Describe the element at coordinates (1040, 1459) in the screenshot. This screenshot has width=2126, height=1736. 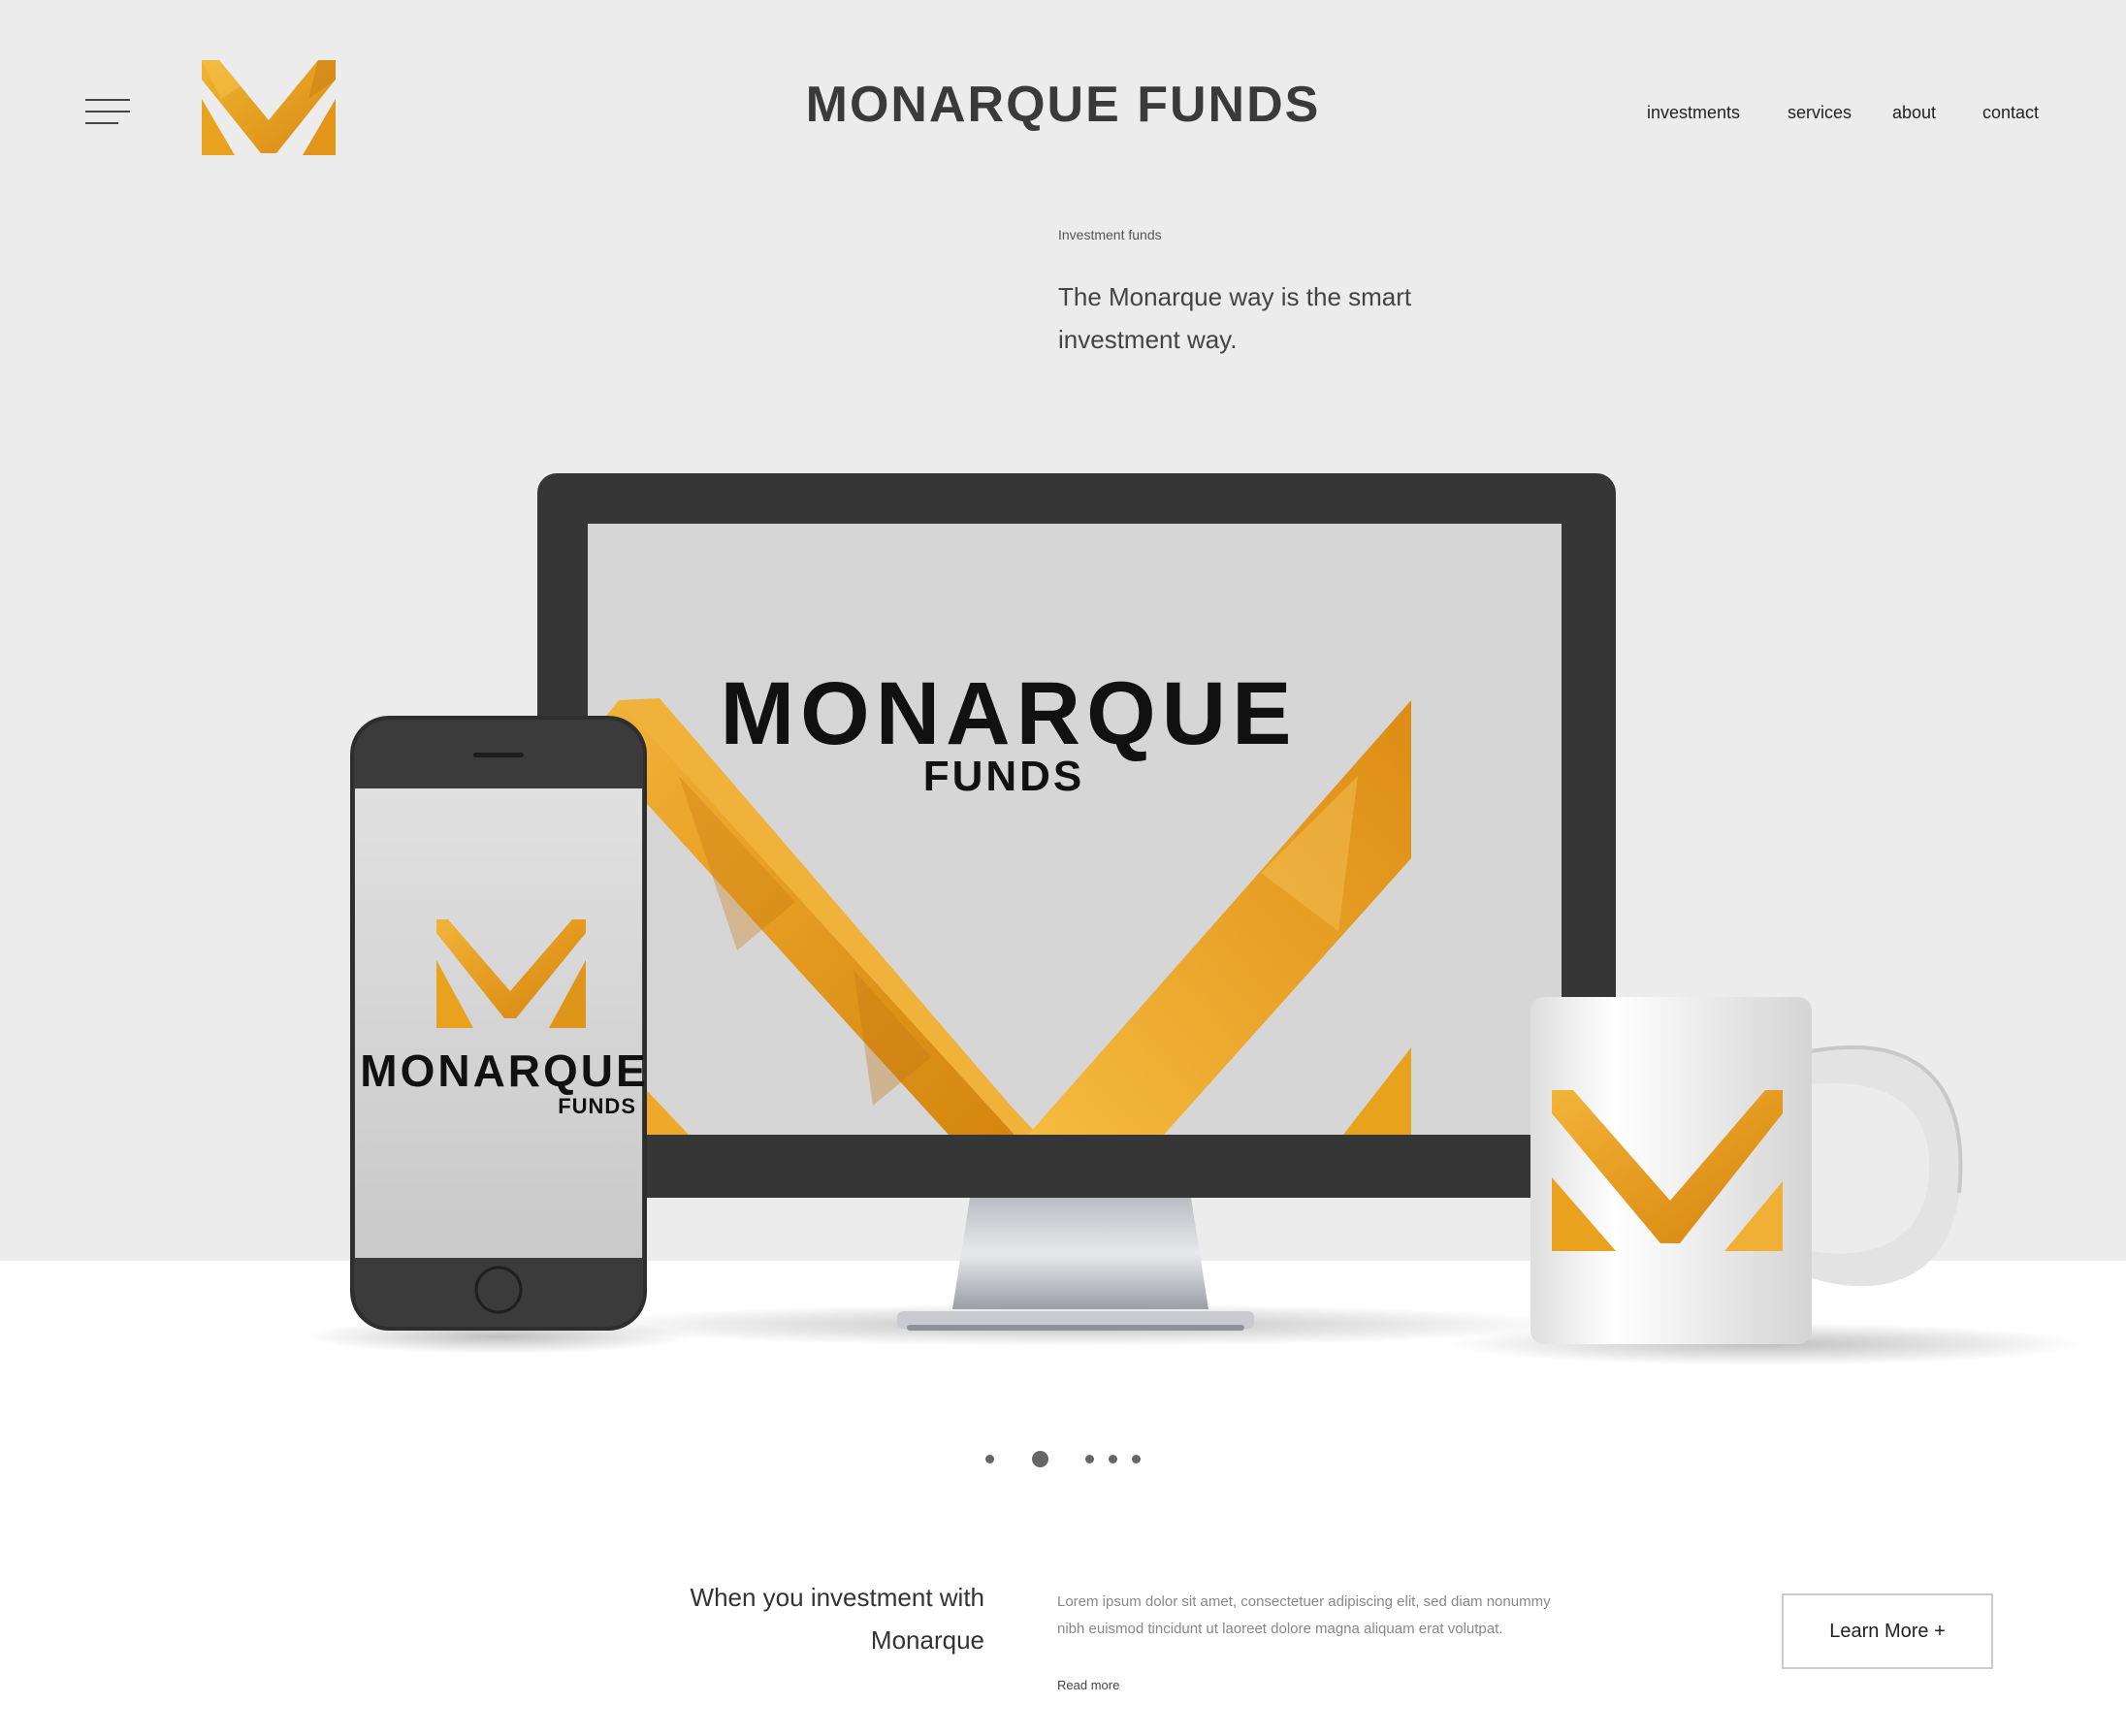
I see `carousel-dot-active` at that location.